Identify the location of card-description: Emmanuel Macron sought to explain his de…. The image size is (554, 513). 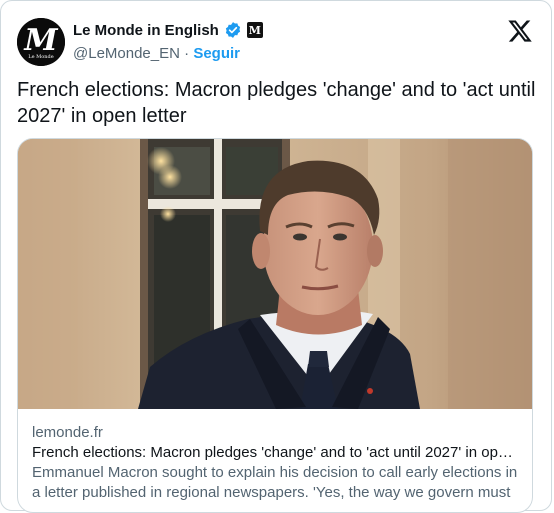
(275, 488).